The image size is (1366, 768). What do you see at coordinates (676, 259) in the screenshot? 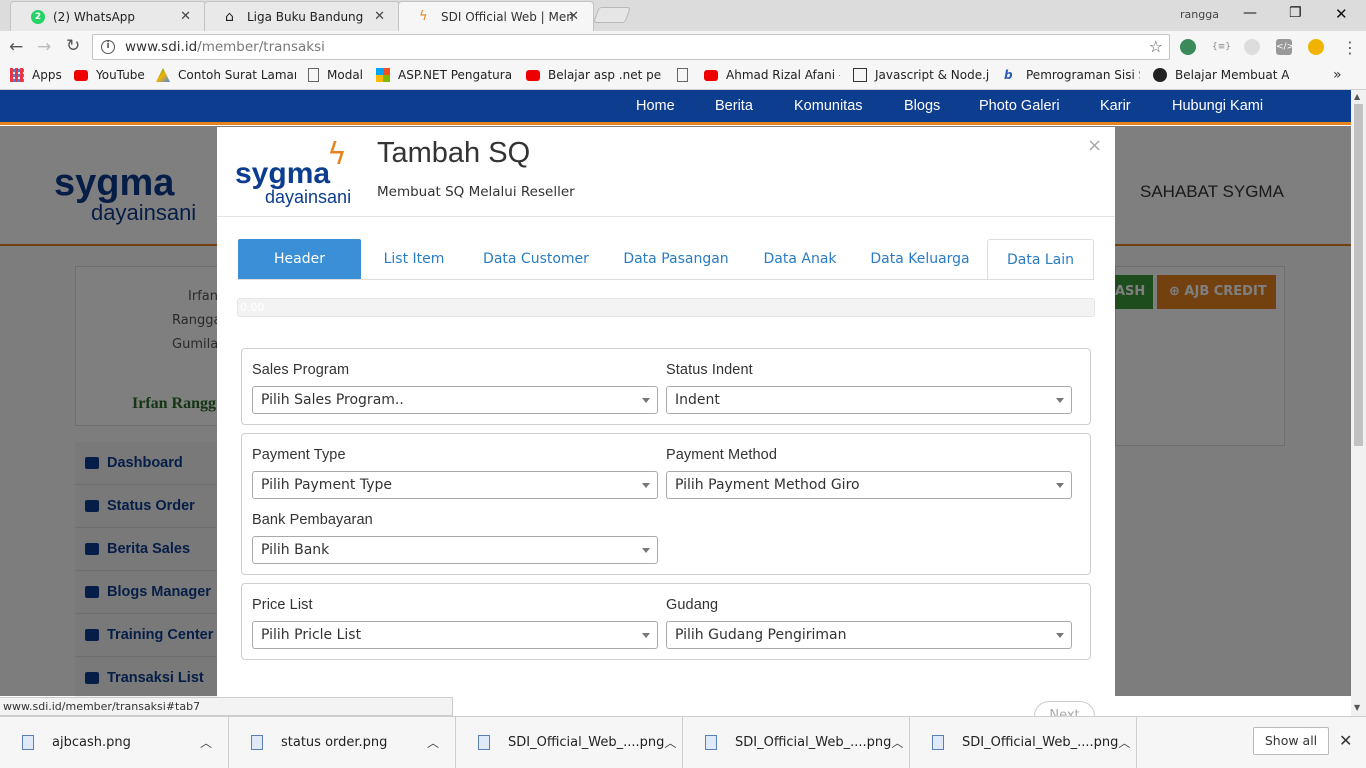
I see `tab-data-pasangan: Data Pasangan` at bounding box center [676, 259].